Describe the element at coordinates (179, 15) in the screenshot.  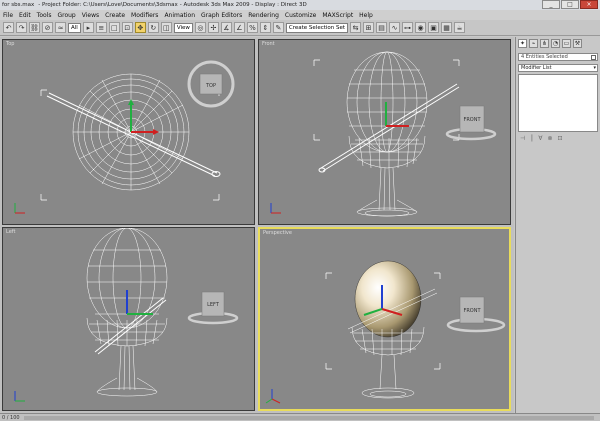
I see `menu-animation: Animation` at that location.